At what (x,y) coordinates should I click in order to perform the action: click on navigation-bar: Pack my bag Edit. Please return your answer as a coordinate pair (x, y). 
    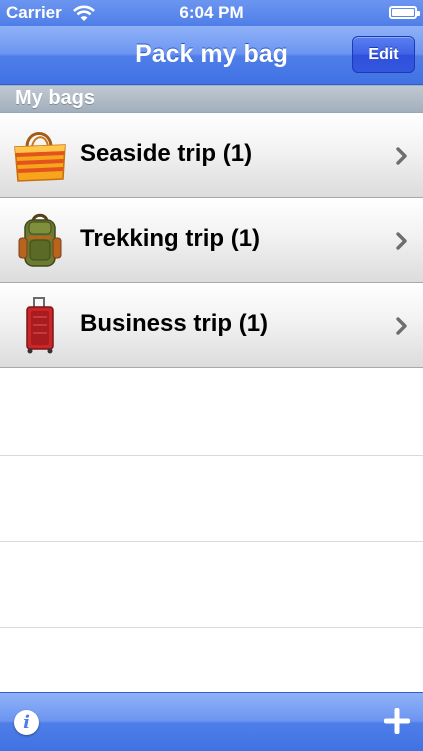
    Looking at the image, I should click on (211, 55).